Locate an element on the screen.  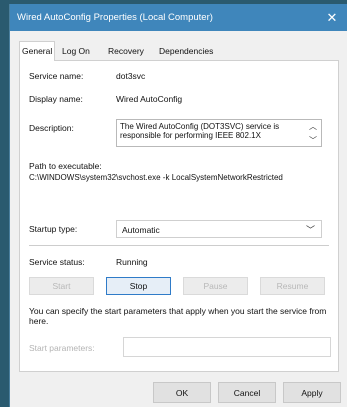
pause-button: Pause is located at coordinates (215, 286).